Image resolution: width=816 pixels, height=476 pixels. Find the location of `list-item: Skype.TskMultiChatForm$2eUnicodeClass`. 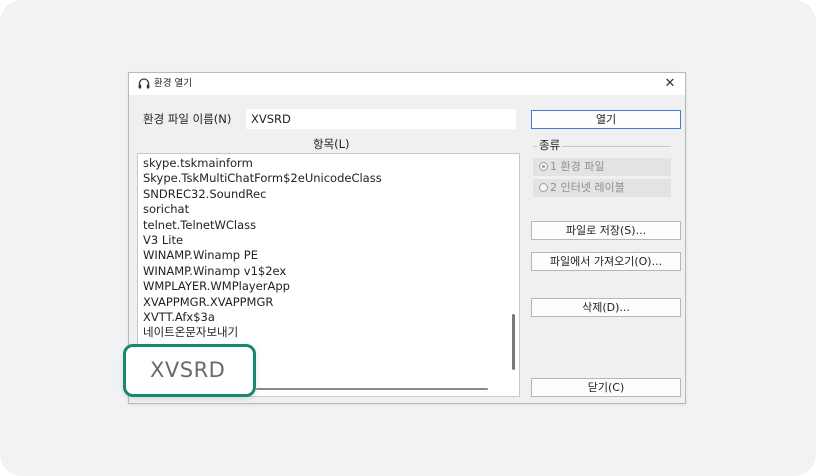

list-item: Skype.TskMultiChatForm$2eUnicodeClass is located at coordinates (262, 178).